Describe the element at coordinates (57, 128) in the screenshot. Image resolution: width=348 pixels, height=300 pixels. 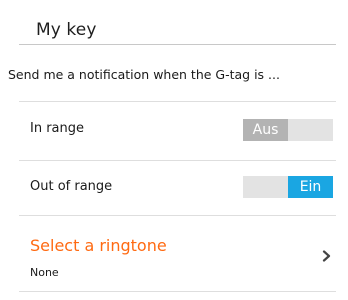
I see `in-range-label: In range` at that location.